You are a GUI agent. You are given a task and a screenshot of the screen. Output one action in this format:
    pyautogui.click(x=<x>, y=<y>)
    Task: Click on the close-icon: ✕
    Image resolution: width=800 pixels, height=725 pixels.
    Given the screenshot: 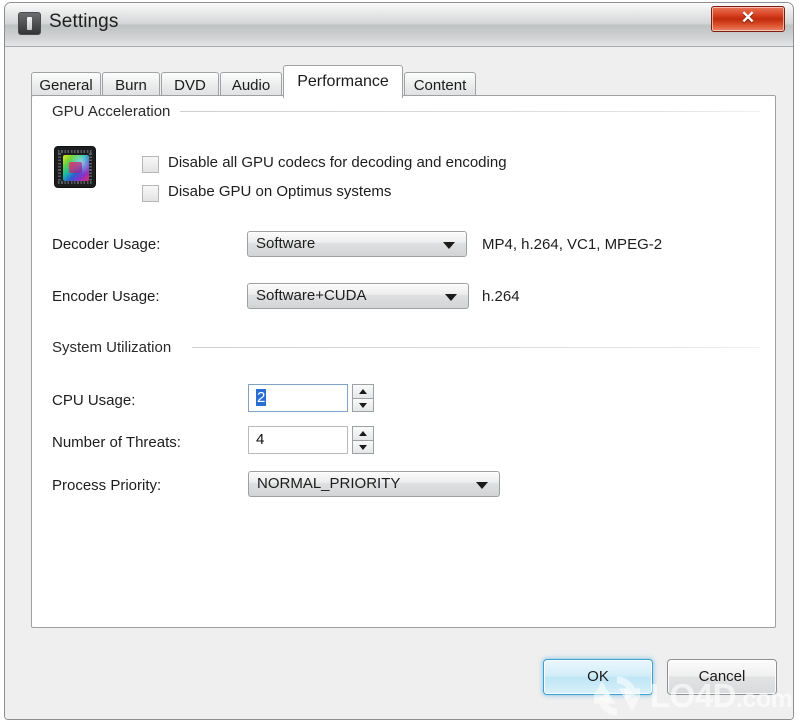 What is the action you would take?
    pyautogui.click(x=748, y=17)
    